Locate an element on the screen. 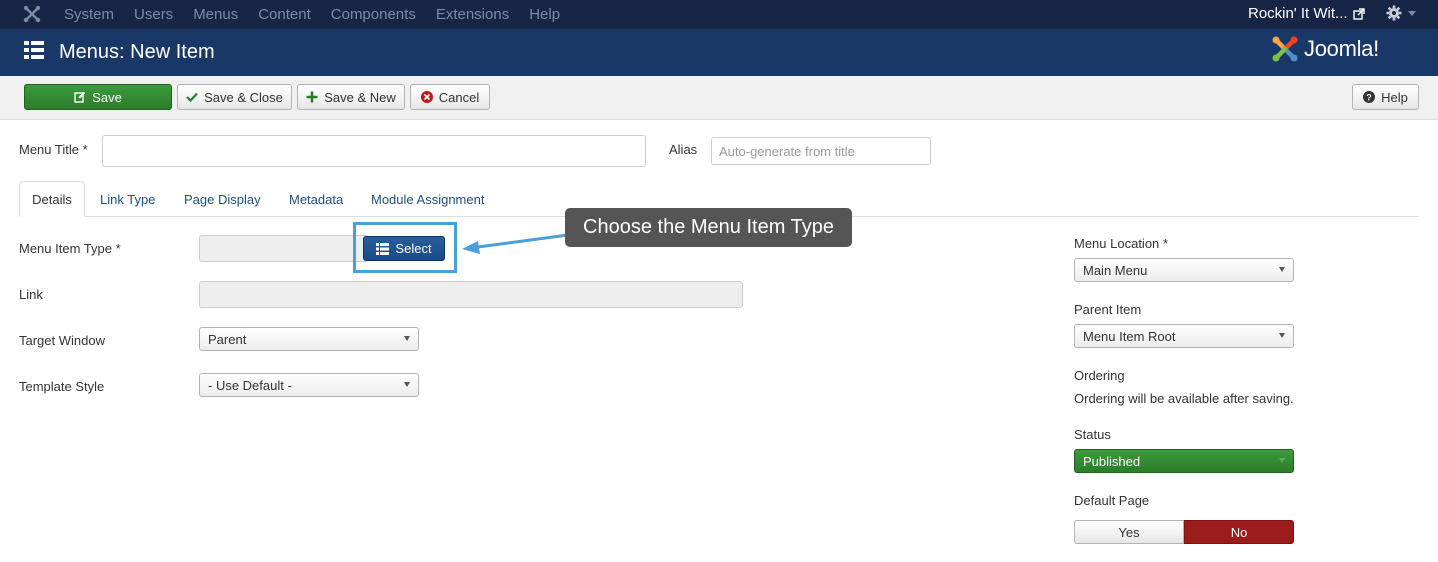 The width and height of the screenshot is (1438, 562). help-button: ? Help is located at coordinates (1385, 97).